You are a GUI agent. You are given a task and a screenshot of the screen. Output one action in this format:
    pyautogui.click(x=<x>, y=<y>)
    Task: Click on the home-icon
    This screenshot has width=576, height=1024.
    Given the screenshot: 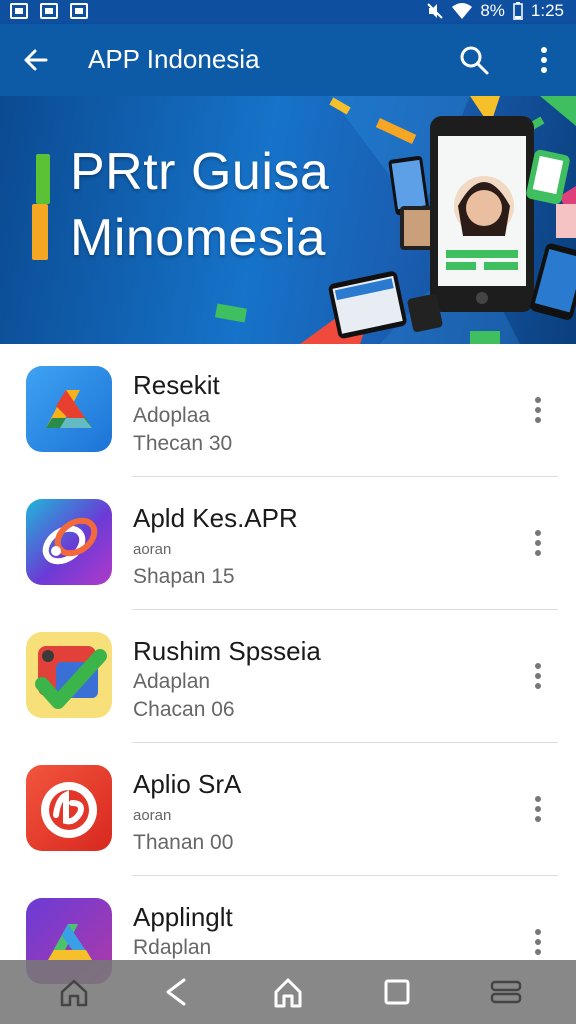 What is the action you would take?
    pyautogui.click(x=288, y=992)
    